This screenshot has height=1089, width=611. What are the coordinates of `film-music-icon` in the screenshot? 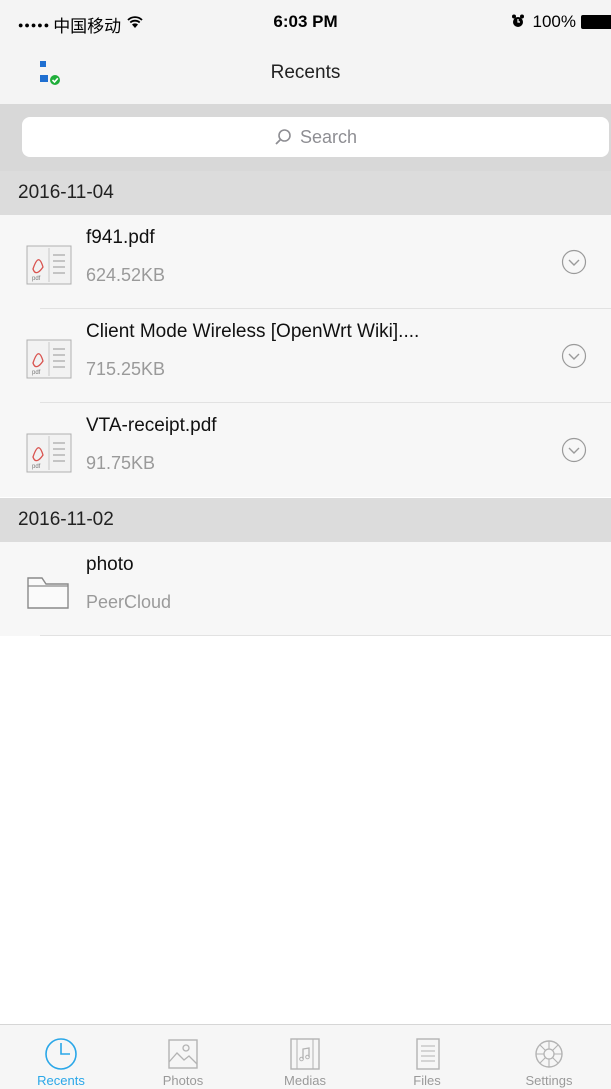 It's located at (305, 1054).